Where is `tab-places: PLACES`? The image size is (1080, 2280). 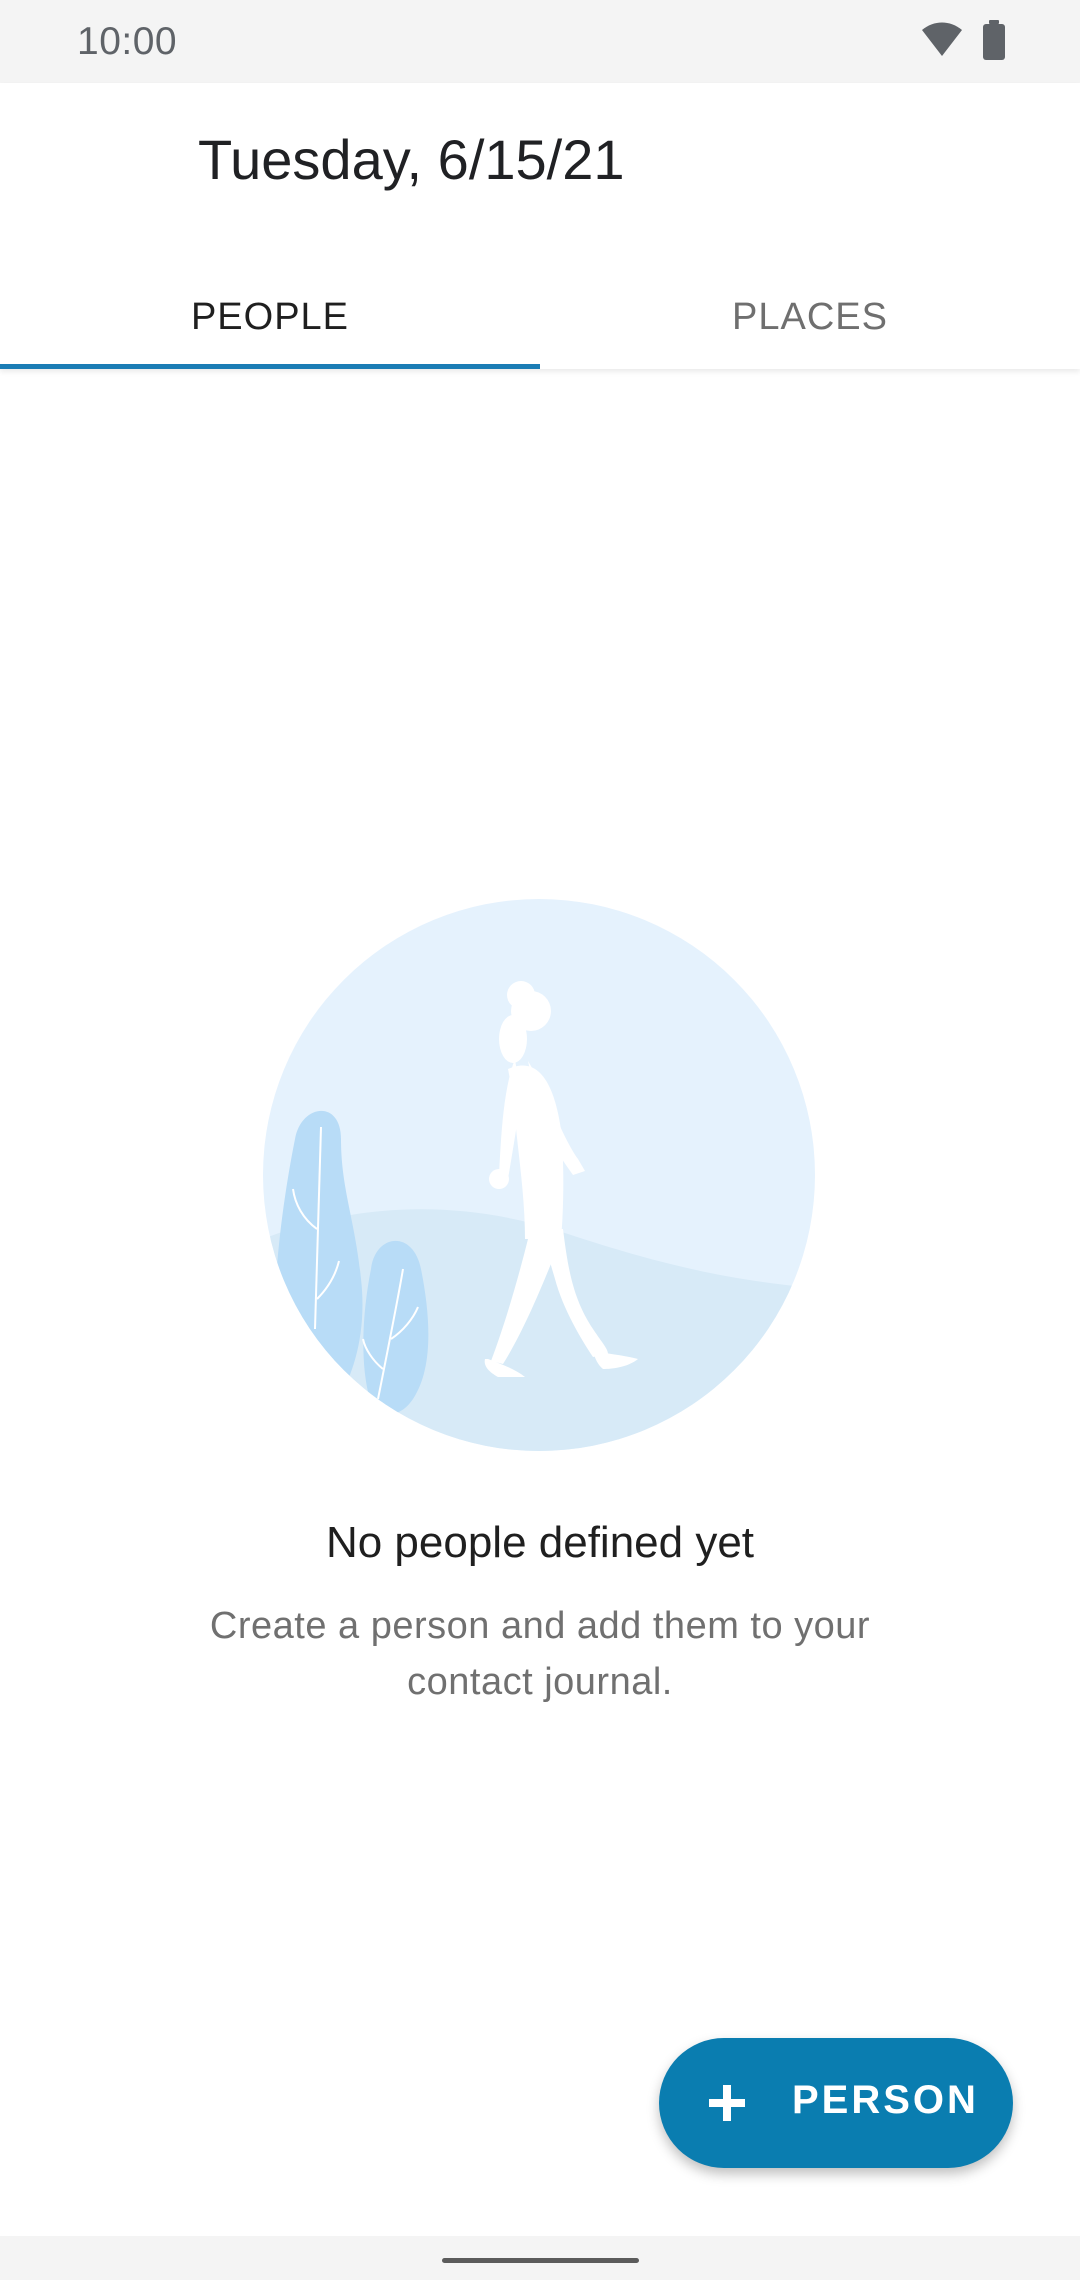
tab-places: PLACES is located at coordinates (810, 317).